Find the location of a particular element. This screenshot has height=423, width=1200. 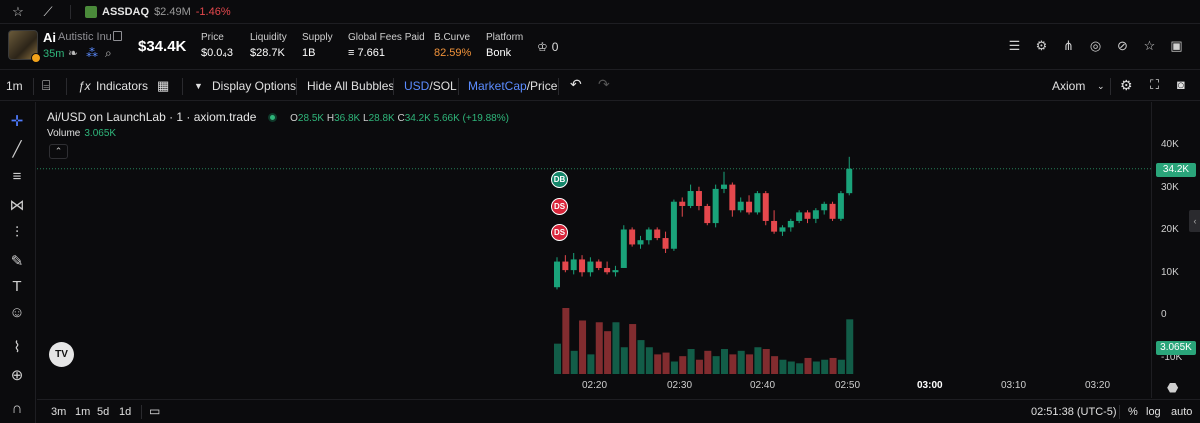

ticker-symbol: ASSDAQ is located at coordinates (126, 11).